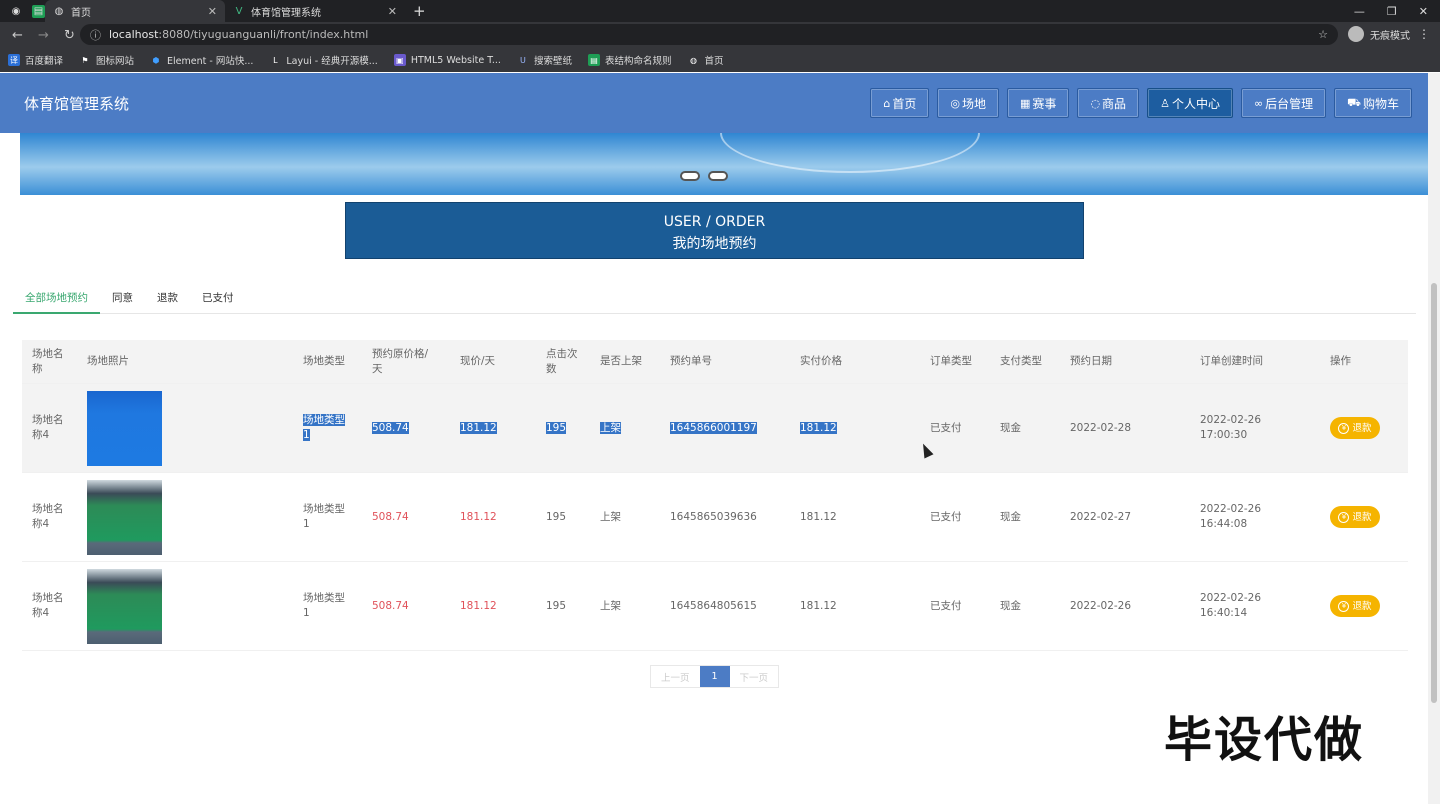 The width and height of the screenshot is (1440, 804). I want to click on bookmark-item: ◍ 首页, so click(705, 60).